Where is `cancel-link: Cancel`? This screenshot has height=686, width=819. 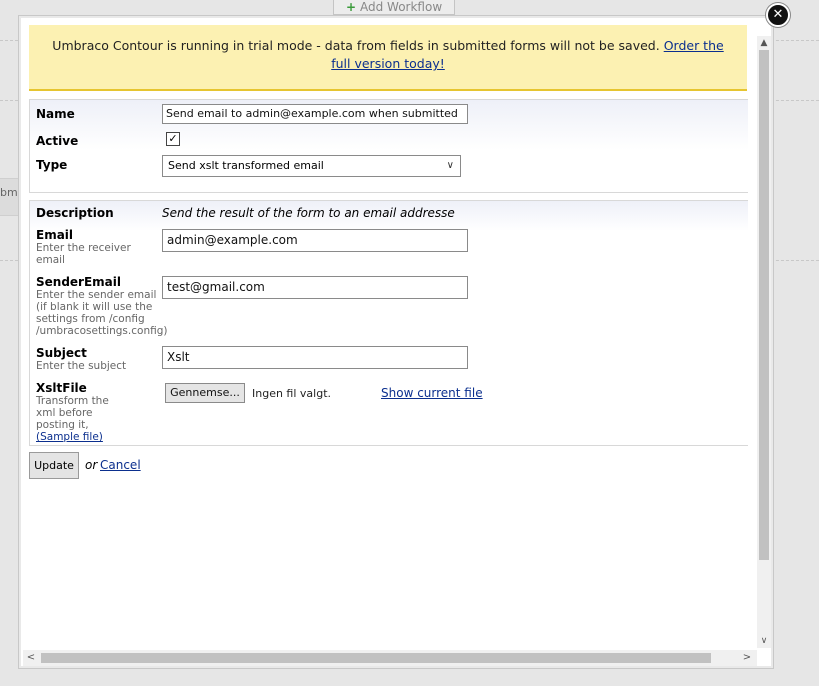 cancel-link: Cancel is located at coordinates (120, 465).